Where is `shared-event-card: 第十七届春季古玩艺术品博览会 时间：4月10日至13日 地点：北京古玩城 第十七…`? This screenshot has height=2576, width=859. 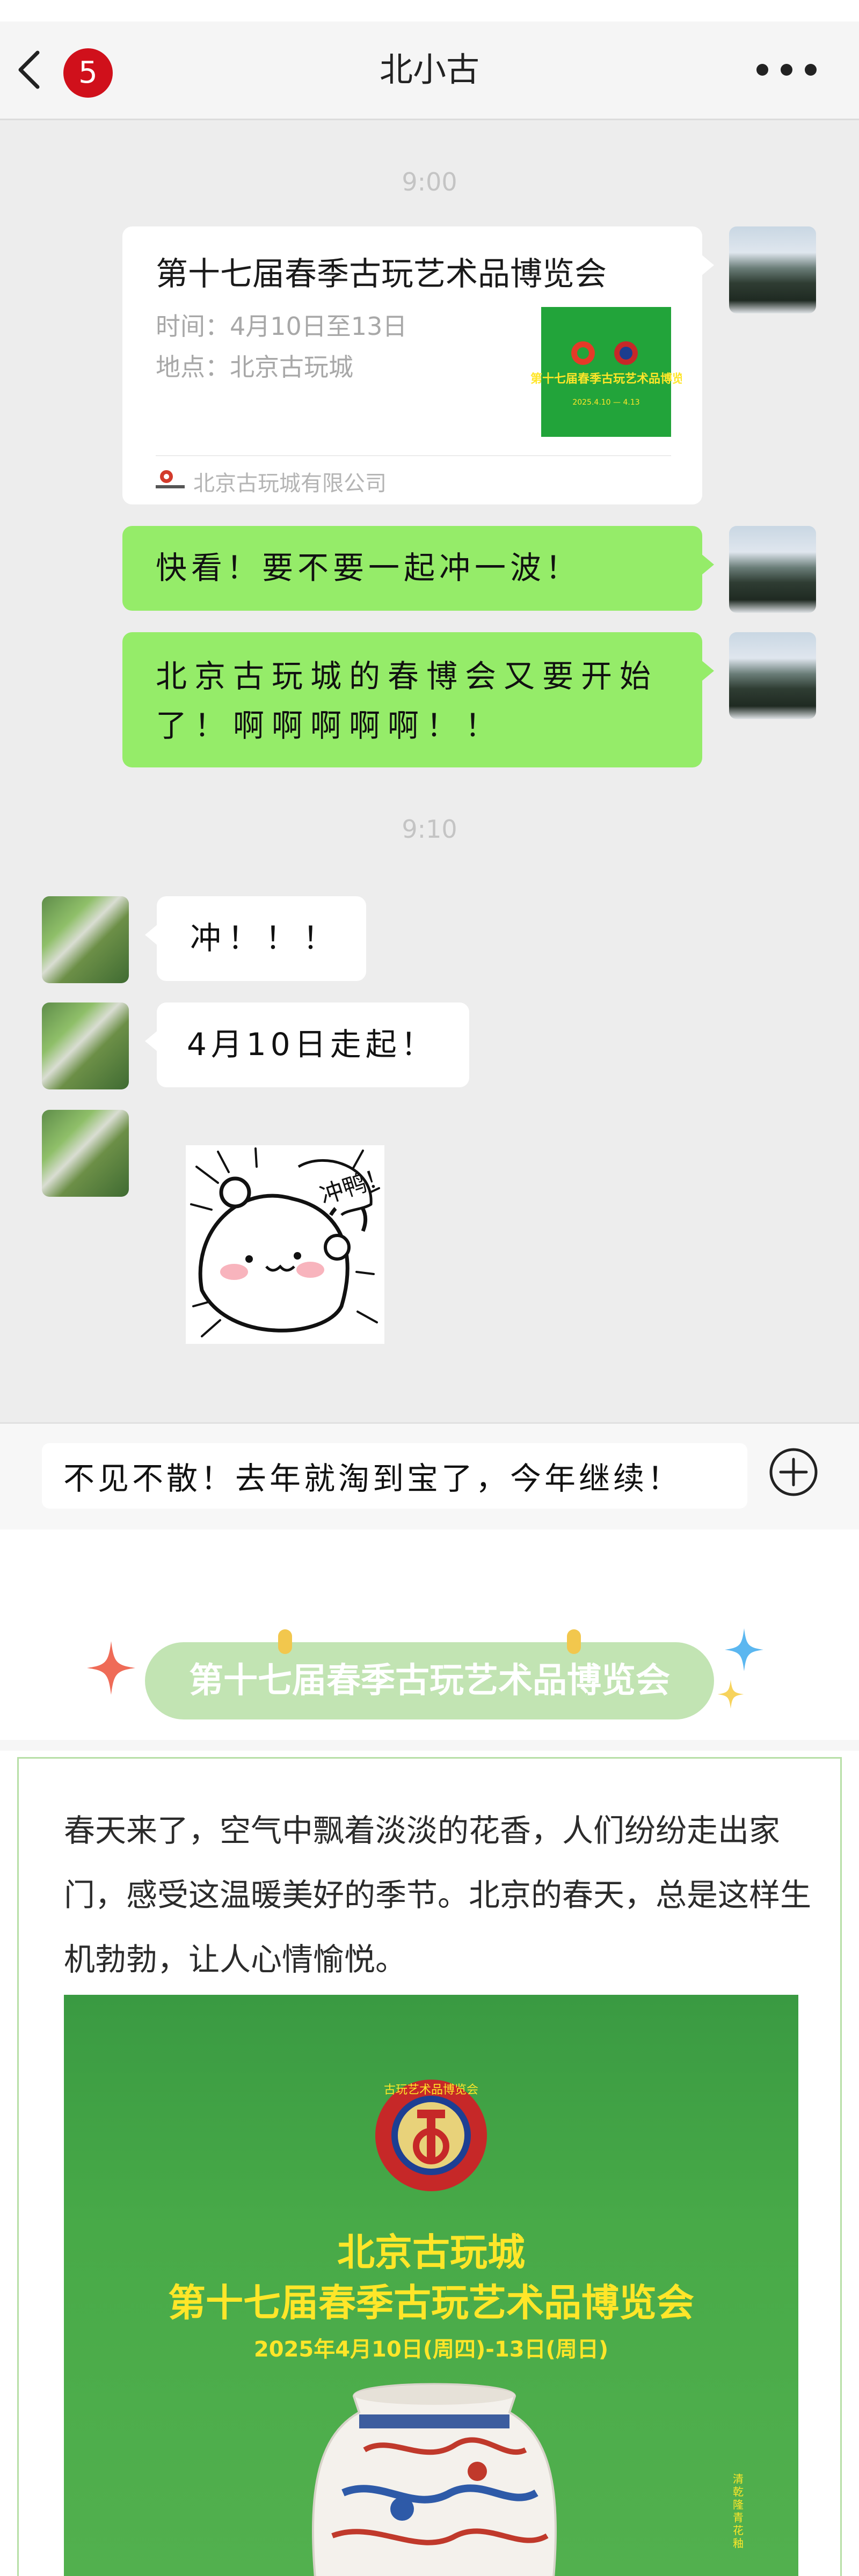
shared-event-card: 第十七届春季古玩艺术品博览会 时间：4月10日至13日 地点：北京古玩城 第十七… is located at coordinates (418, 365).